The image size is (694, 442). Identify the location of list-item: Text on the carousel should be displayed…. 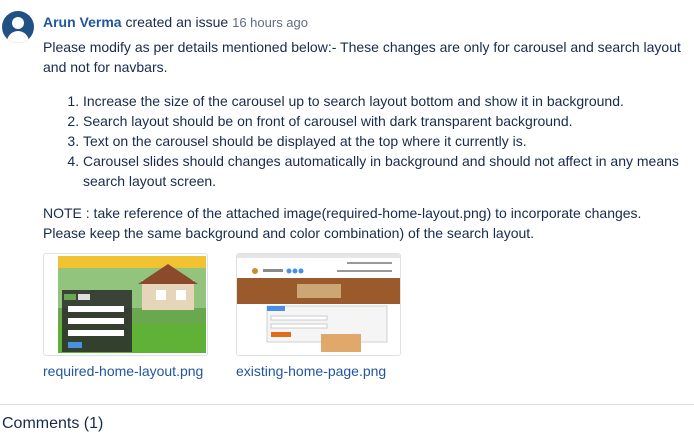
(383, 141).